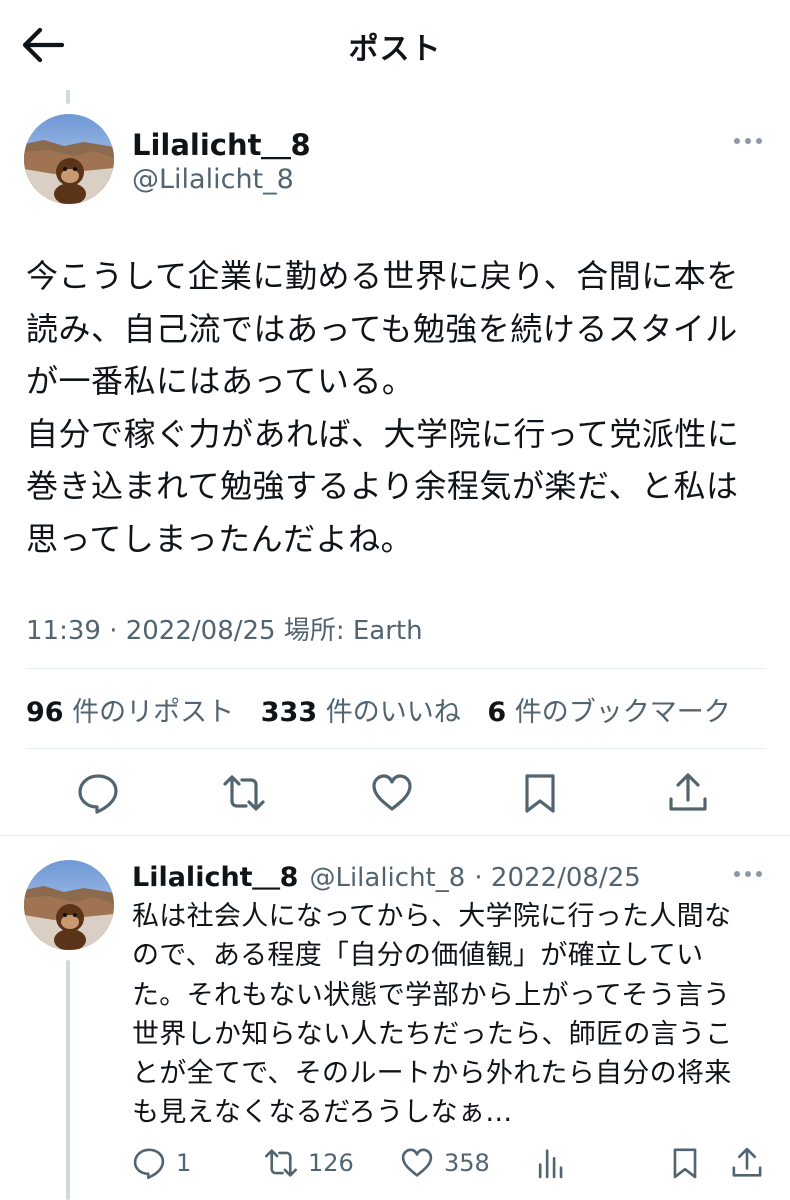 Image resolution: width=790 pixels, height=1200 pixels. I want to click on more-options-button, so click(750, 141).